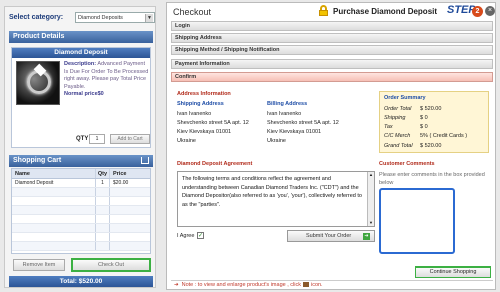 This screenshot has height=292, width=500. I want to click on cart-table-header: Name Qty Price, so click(81, 174).